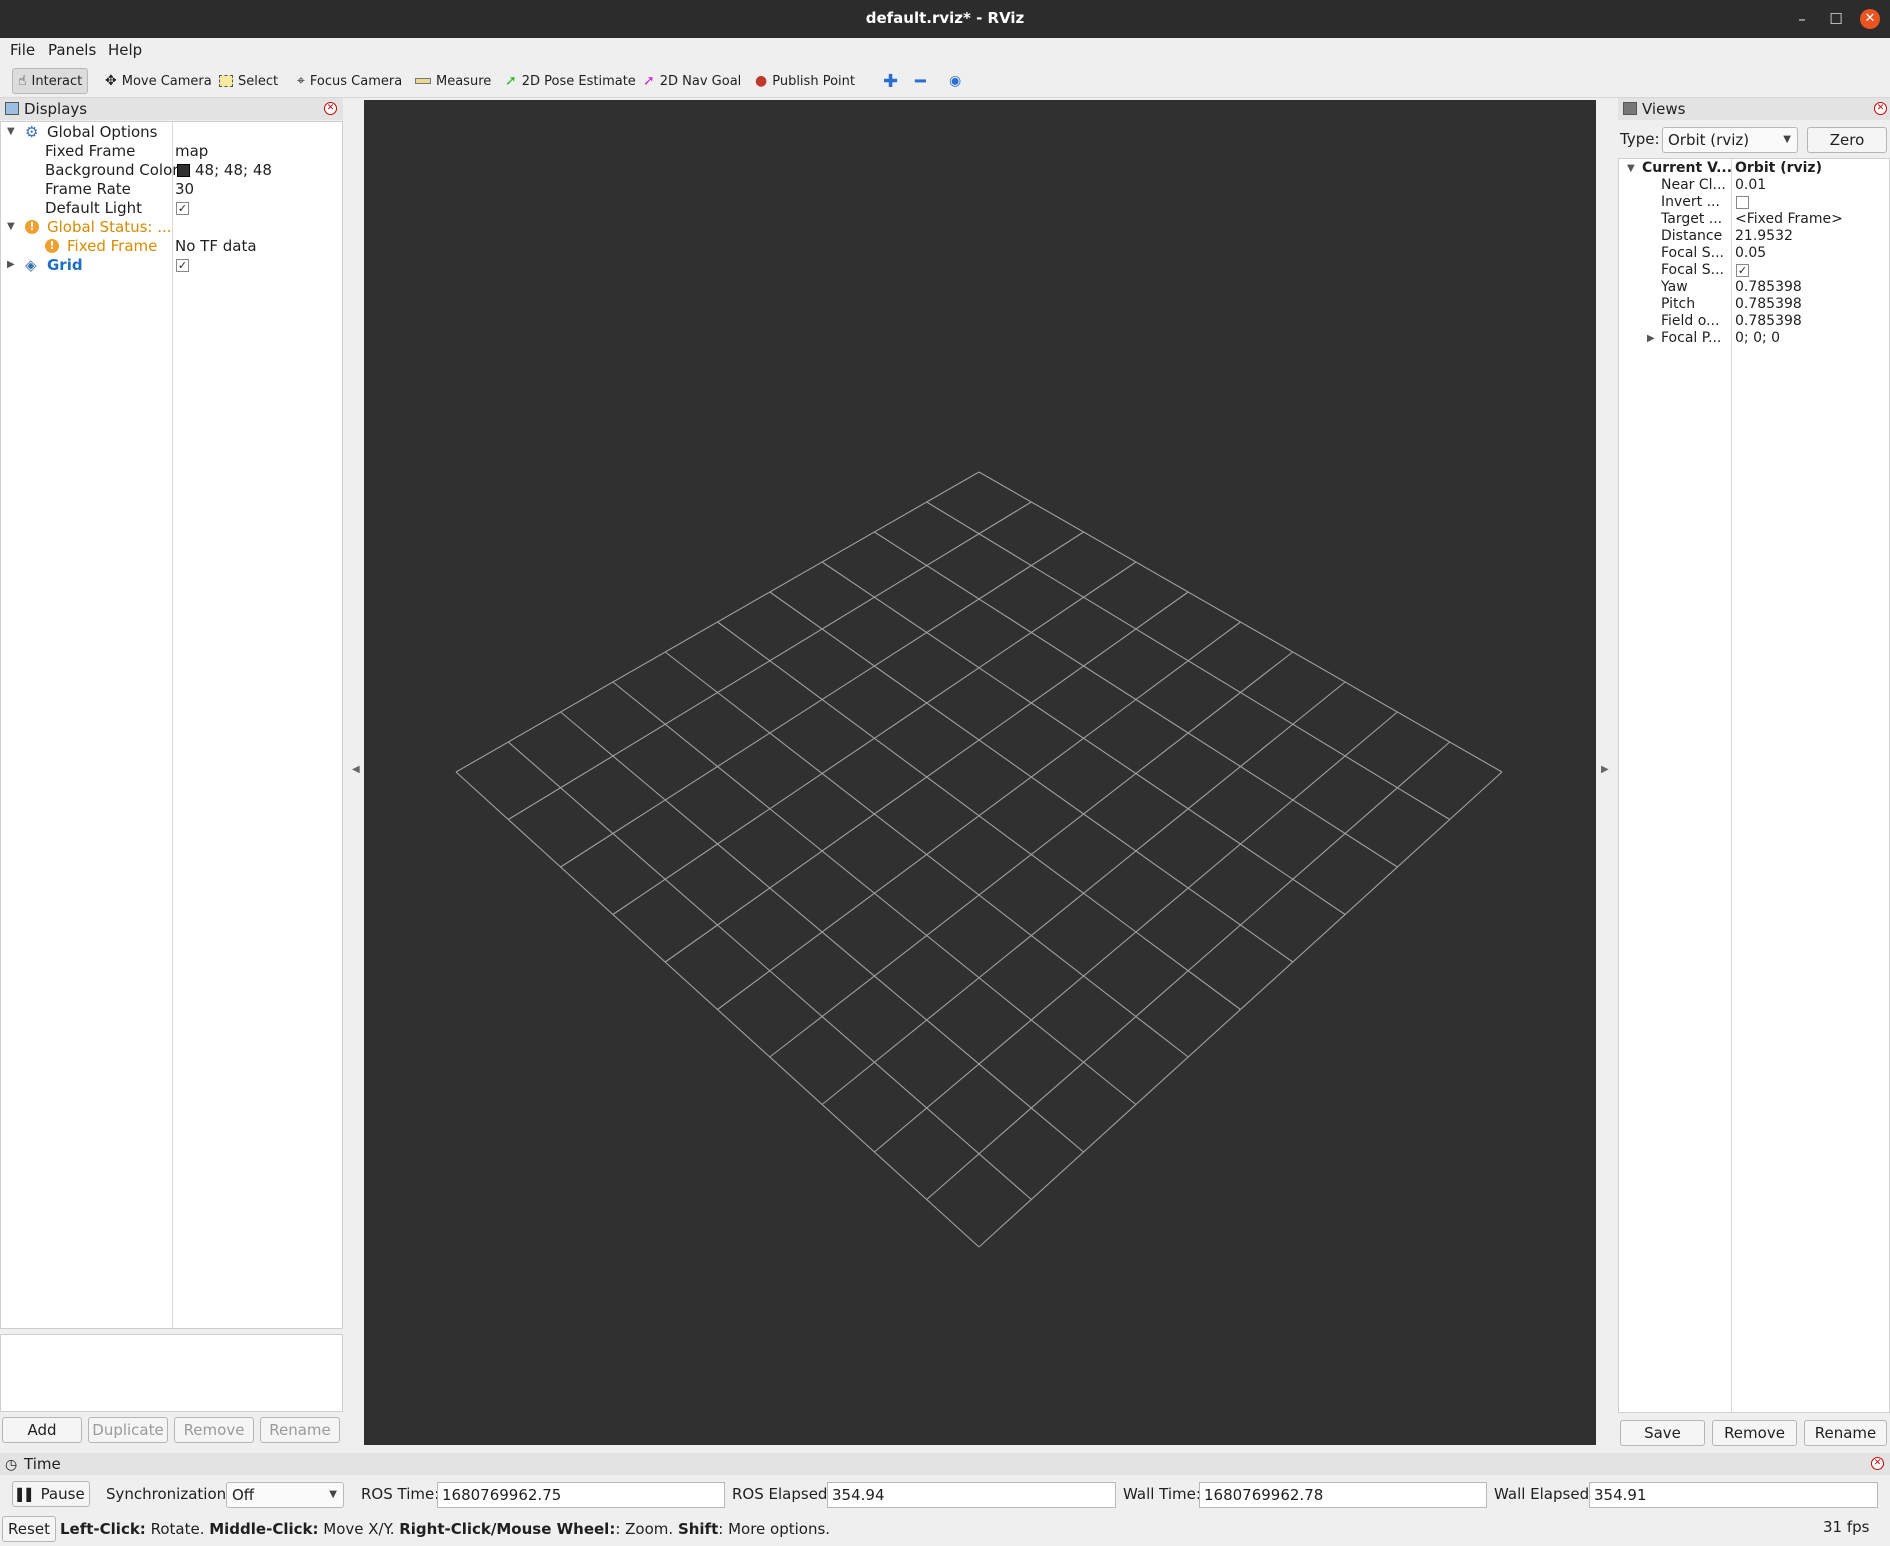 The height and width of the screenshot is (1546, 1890). I want to click on ros-elapsed-label: ROS Elapsed:, so click(782, 1494).